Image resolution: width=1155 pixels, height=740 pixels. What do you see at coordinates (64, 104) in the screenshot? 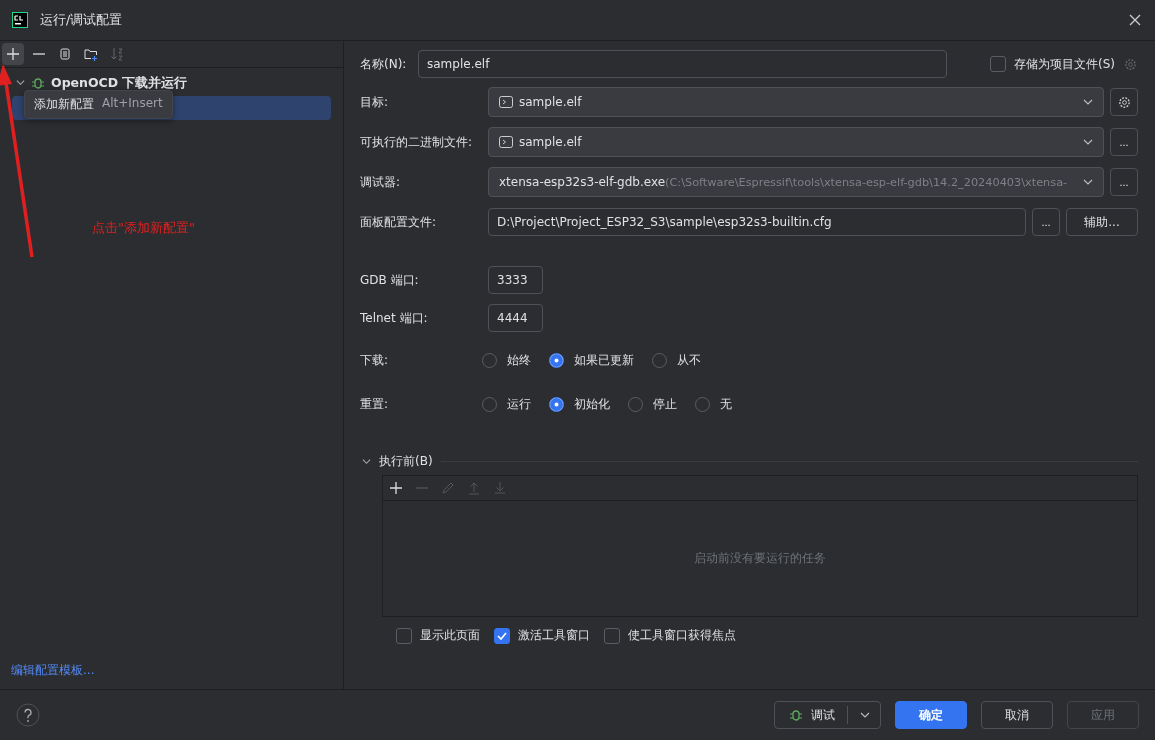
I see `tooltip-label: 添加新配置` at bounding box center [64, 104].